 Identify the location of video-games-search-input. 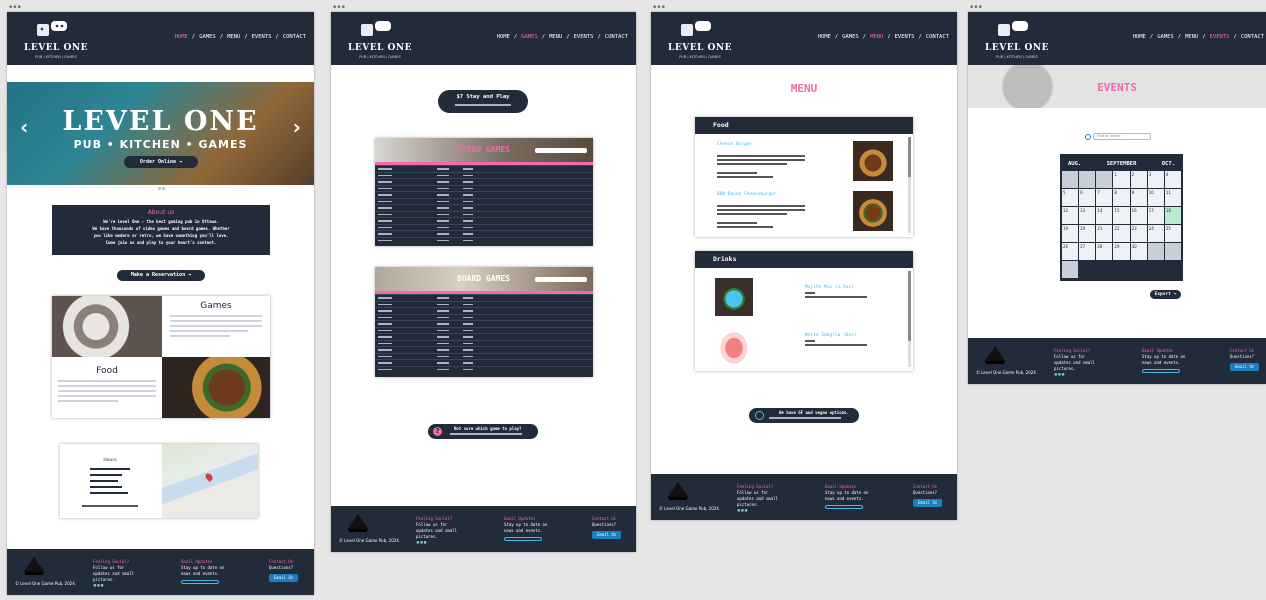
(561, 150).